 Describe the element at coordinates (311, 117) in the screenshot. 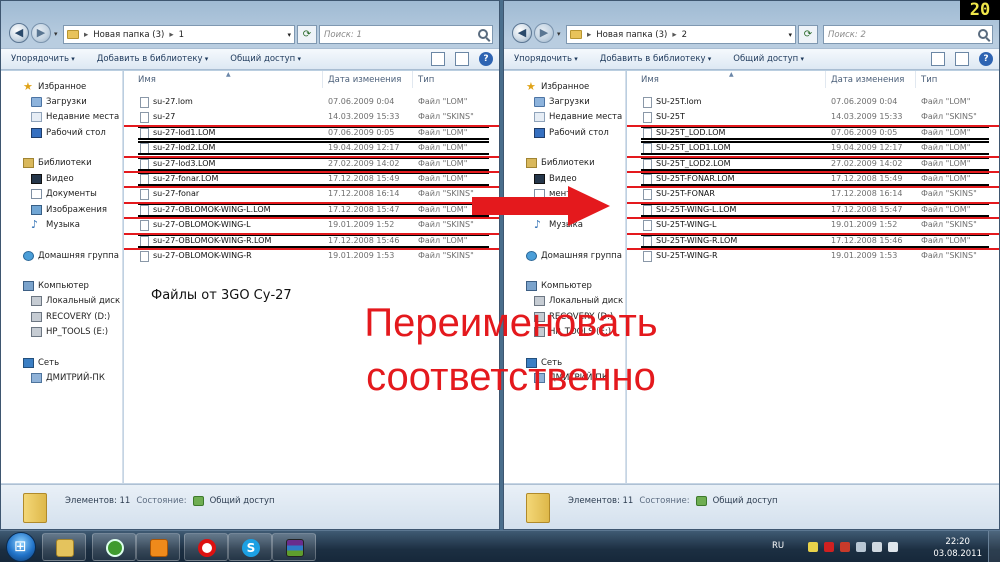

I see `file-row: su-27 14.03.2009 15:33 Файл "SKINS"` at that location.